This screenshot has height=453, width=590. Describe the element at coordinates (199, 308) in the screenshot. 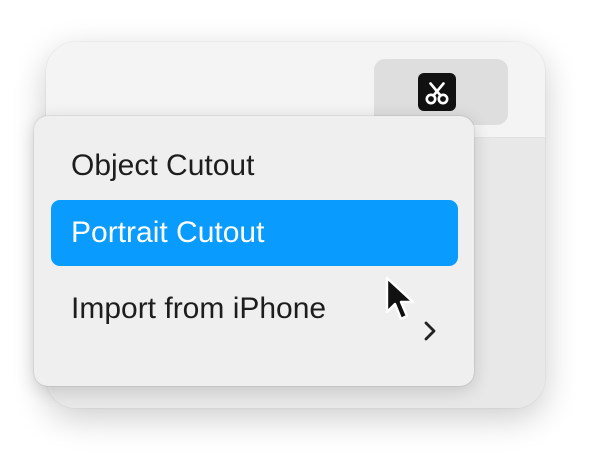

I see `menu-item-label: Import from iPhone` at that location.